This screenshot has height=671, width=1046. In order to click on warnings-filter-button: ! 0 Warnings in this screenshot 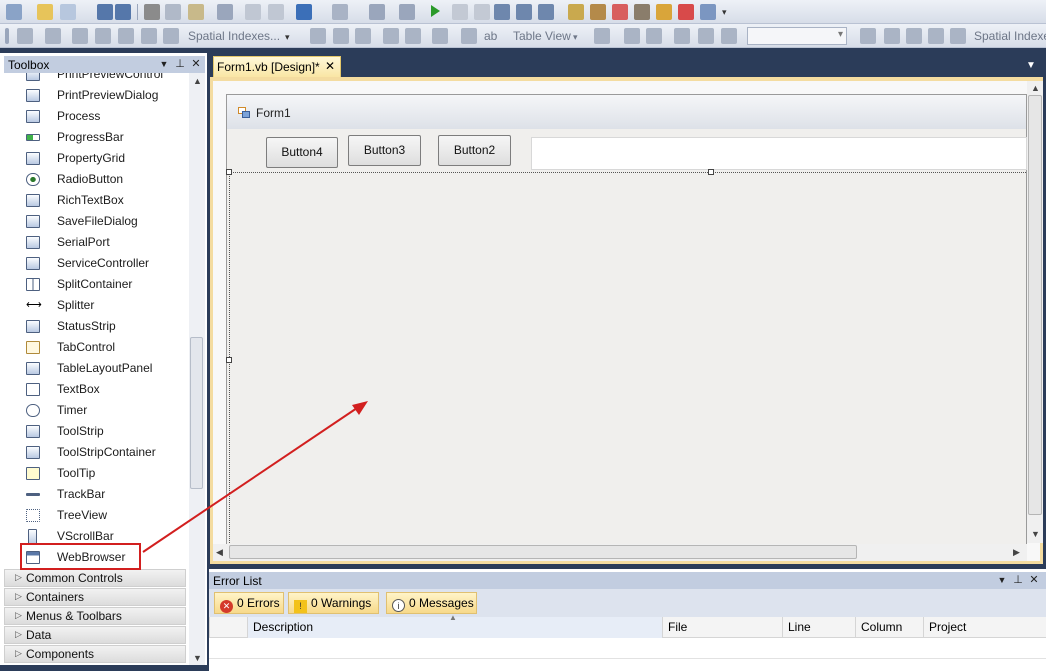, I will do `click(333, 603)`.